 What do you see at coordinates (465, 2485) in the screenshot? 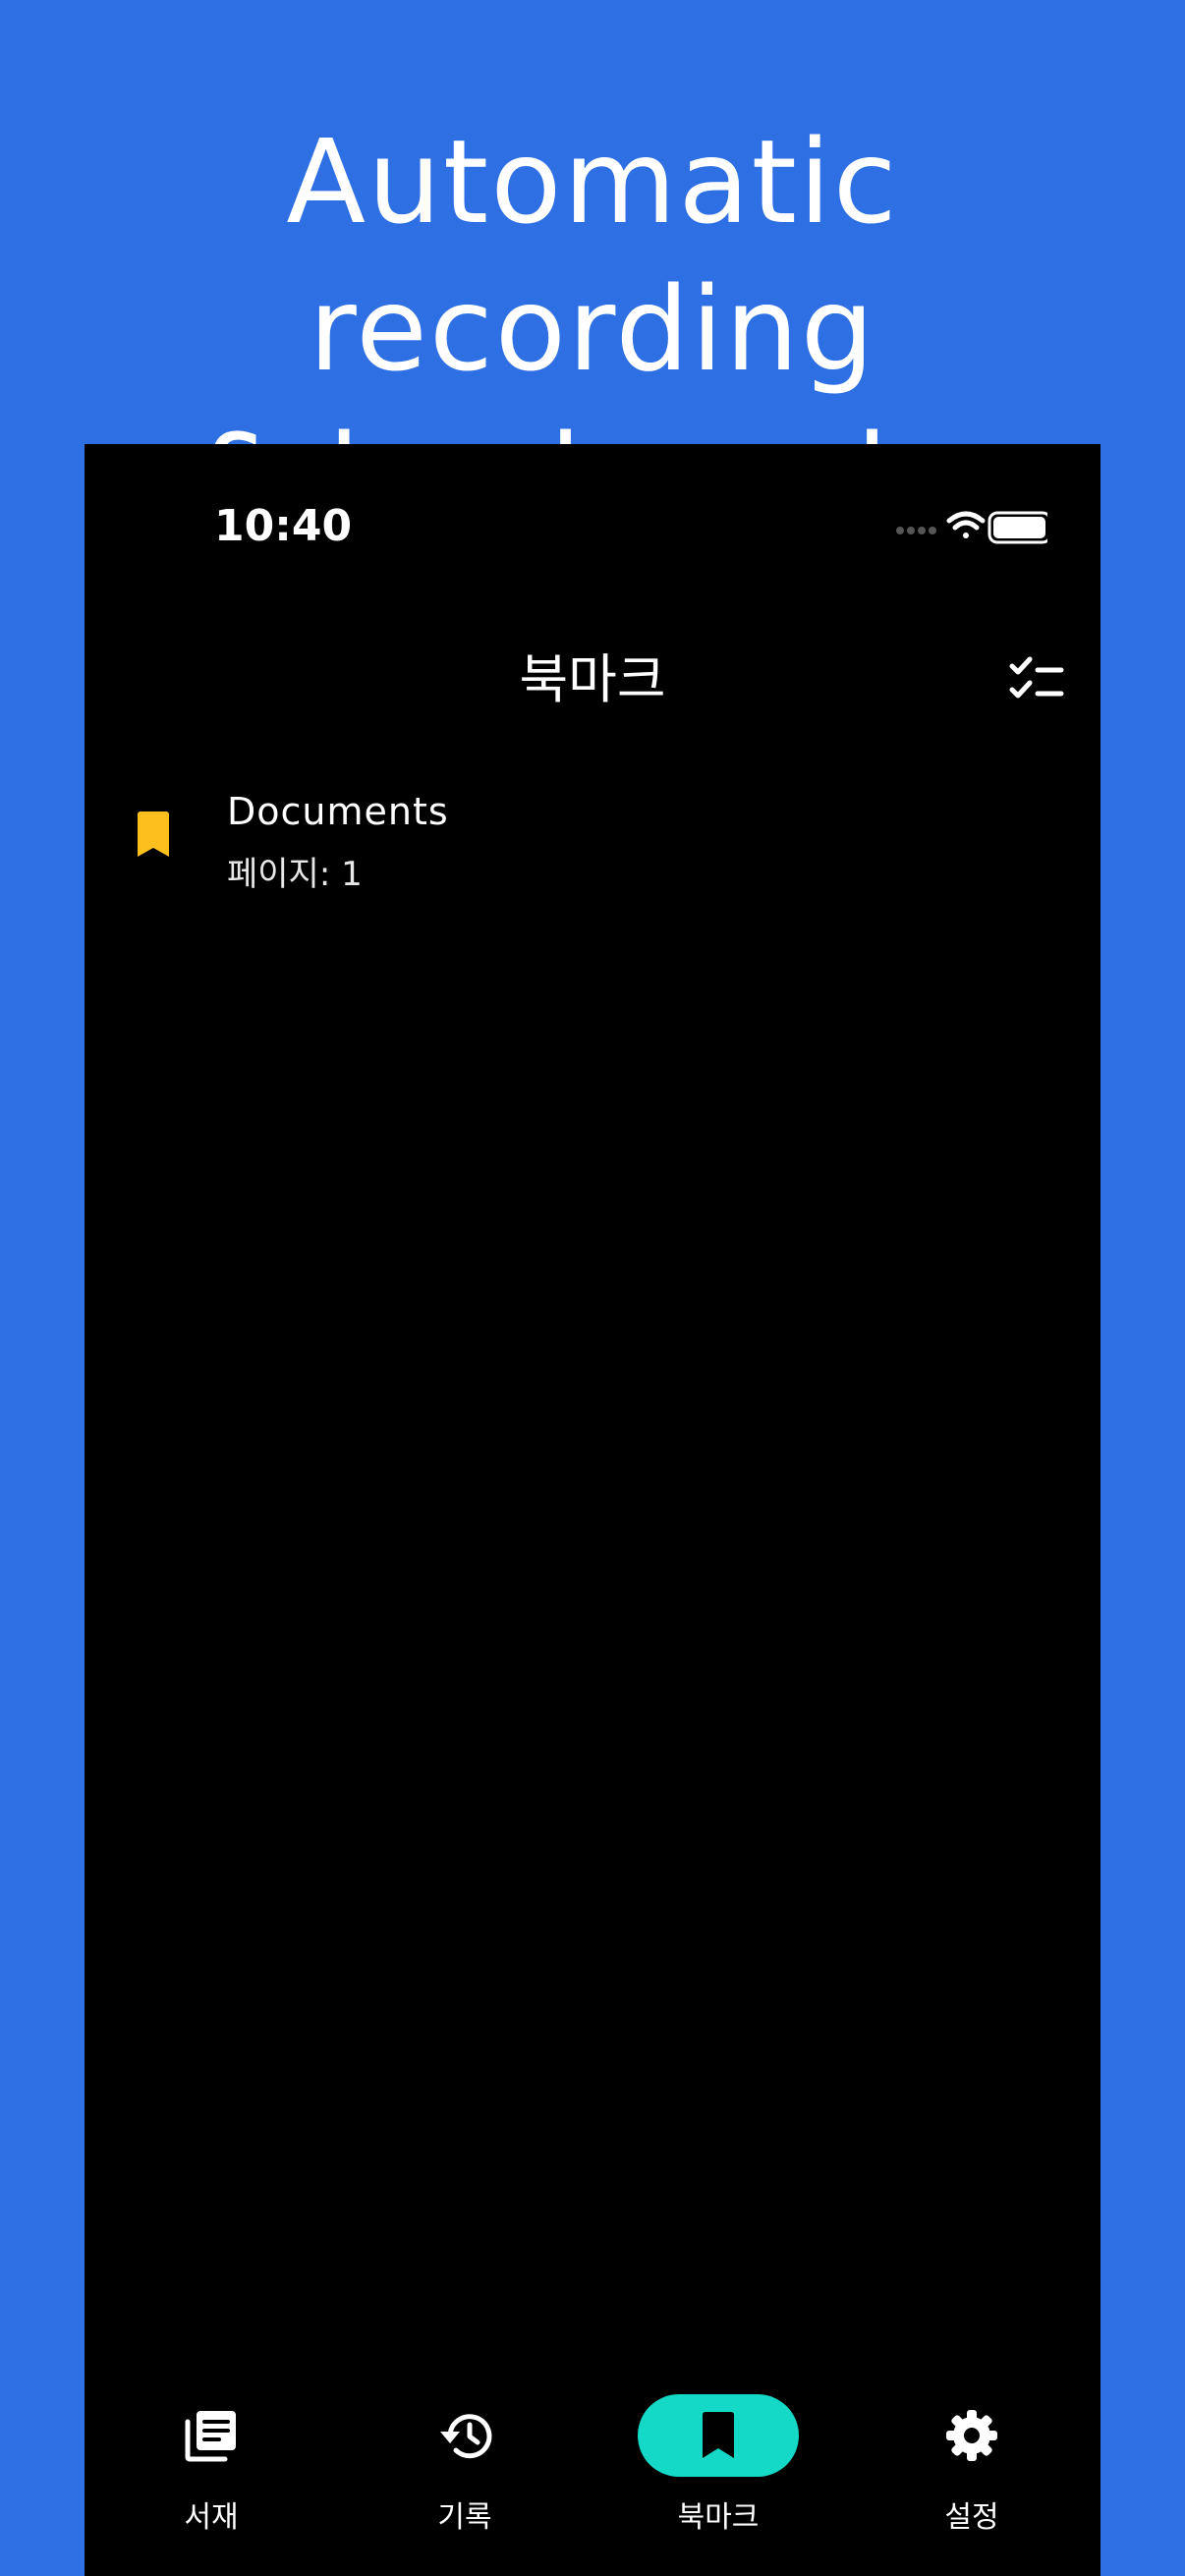
I see `nav-item-history: 기록` at bounding box center [465, 2485].